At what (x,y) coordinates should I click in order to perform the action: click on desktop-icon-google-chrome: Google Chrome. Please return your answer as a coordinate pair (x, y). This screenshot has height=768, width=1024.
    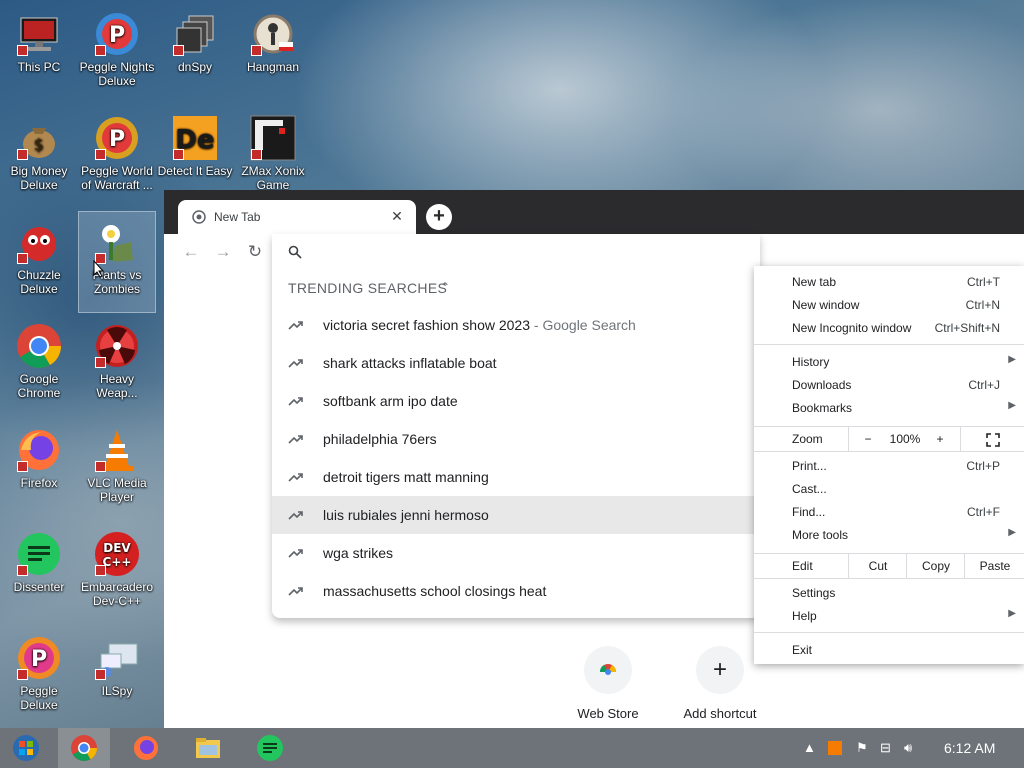
    Looking at the image, I should click on (39, 366).